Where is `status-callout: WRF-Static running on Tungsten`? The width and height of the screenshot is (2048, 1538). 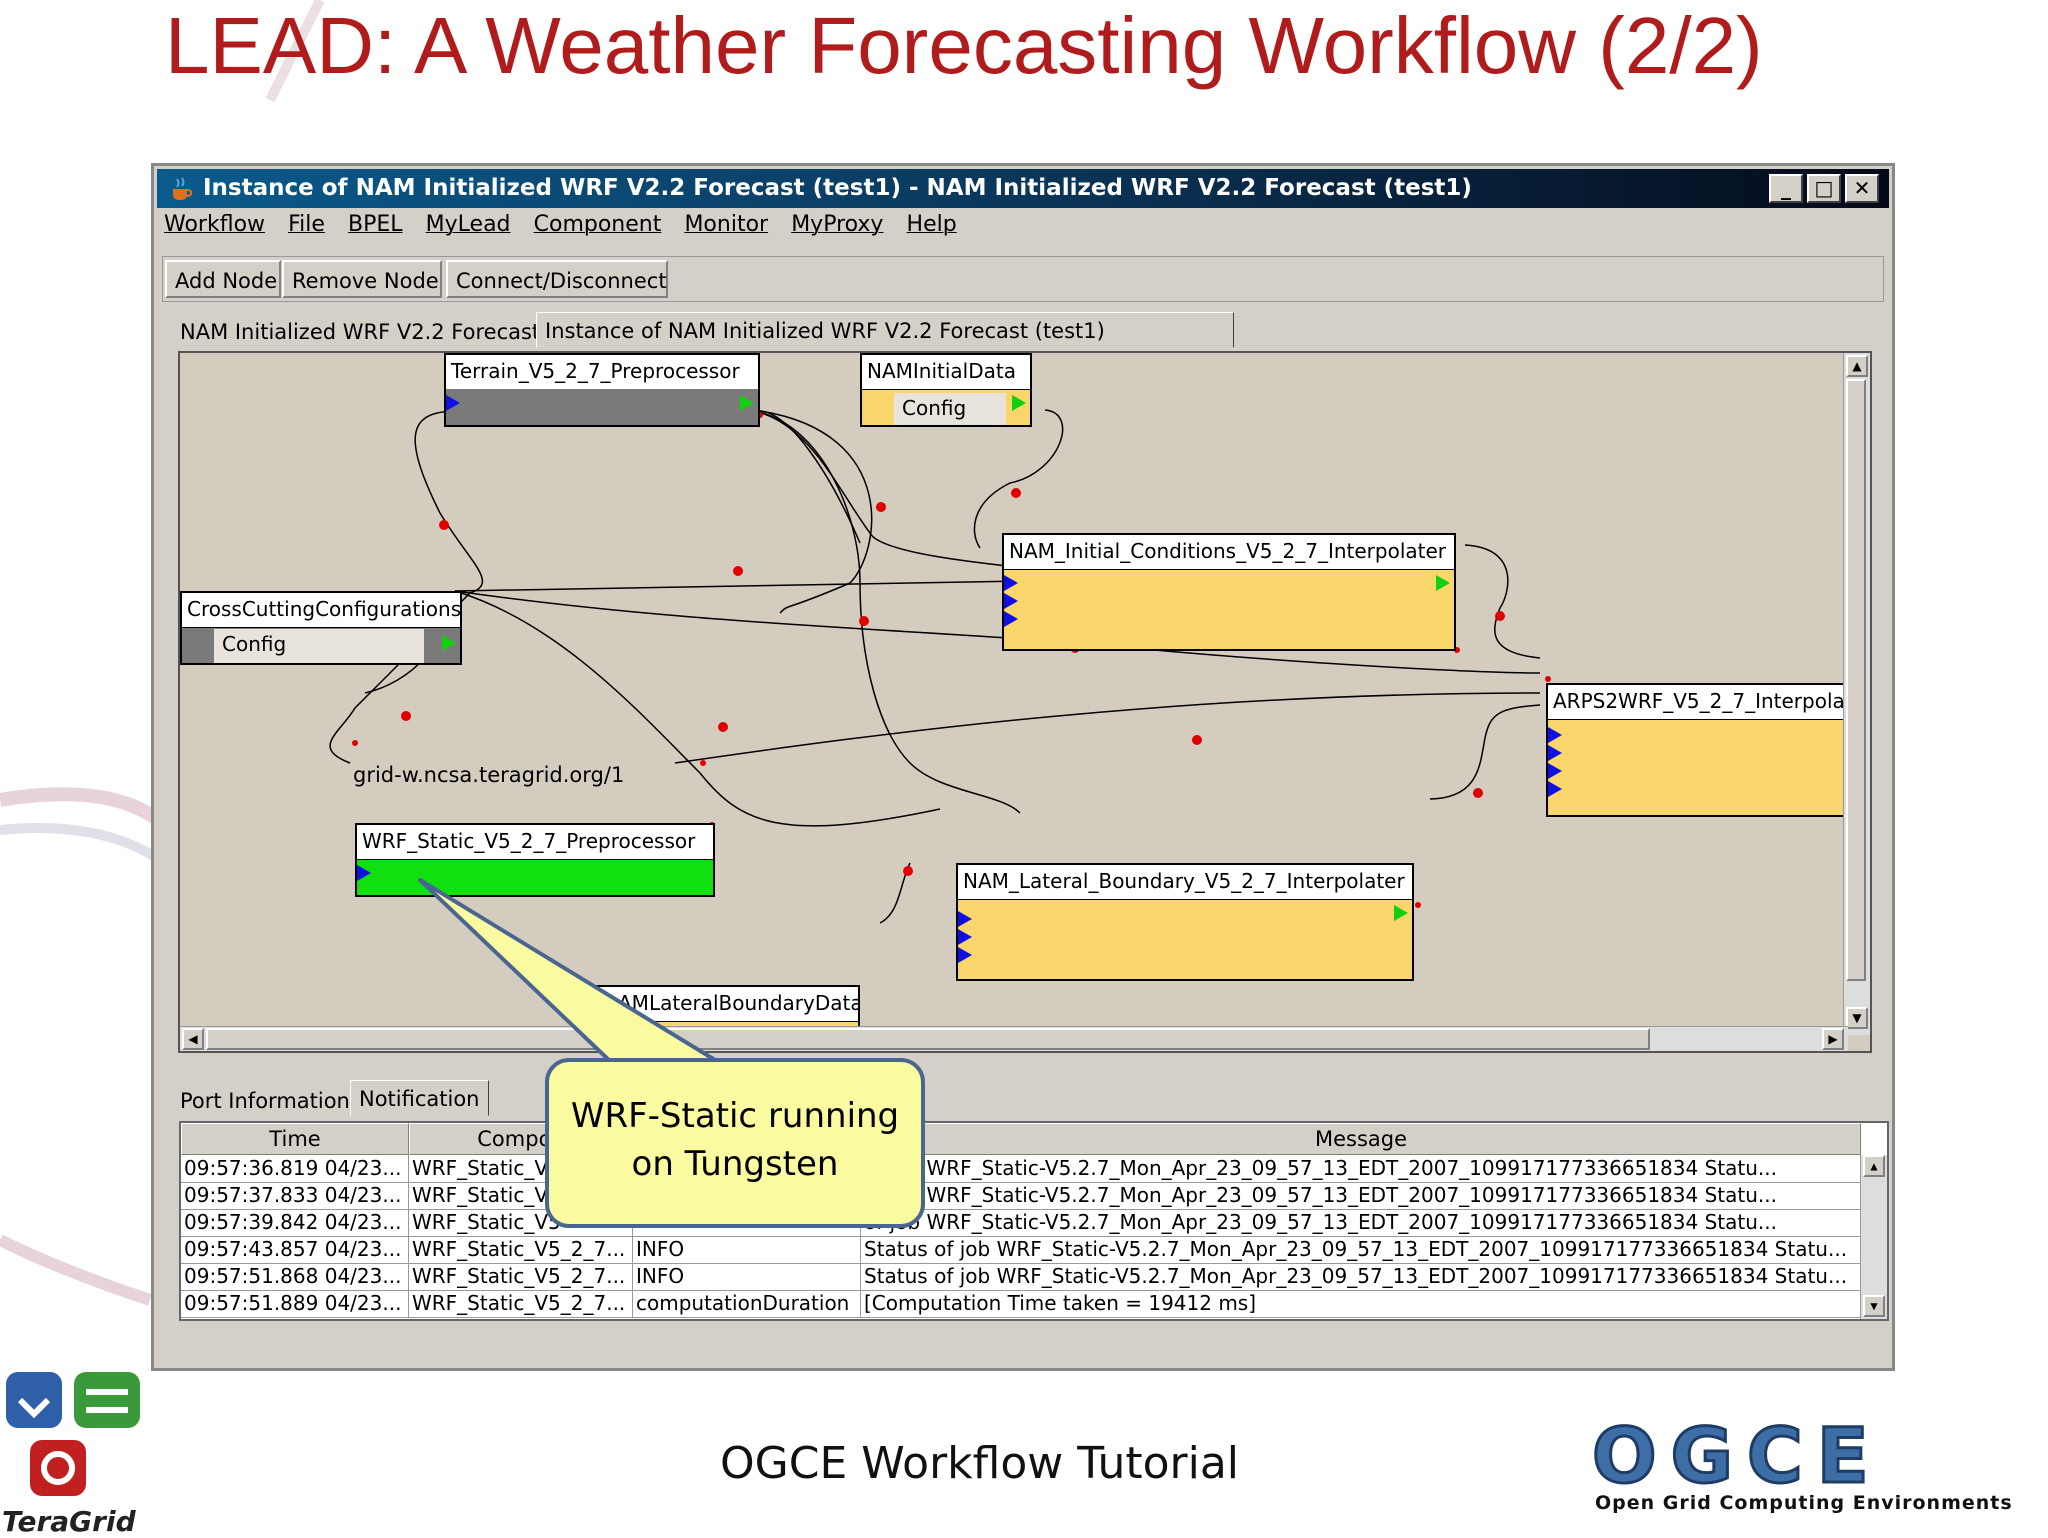
status-callout: WRF-Static running on Tungsten is located at coordinates (735, 1143).